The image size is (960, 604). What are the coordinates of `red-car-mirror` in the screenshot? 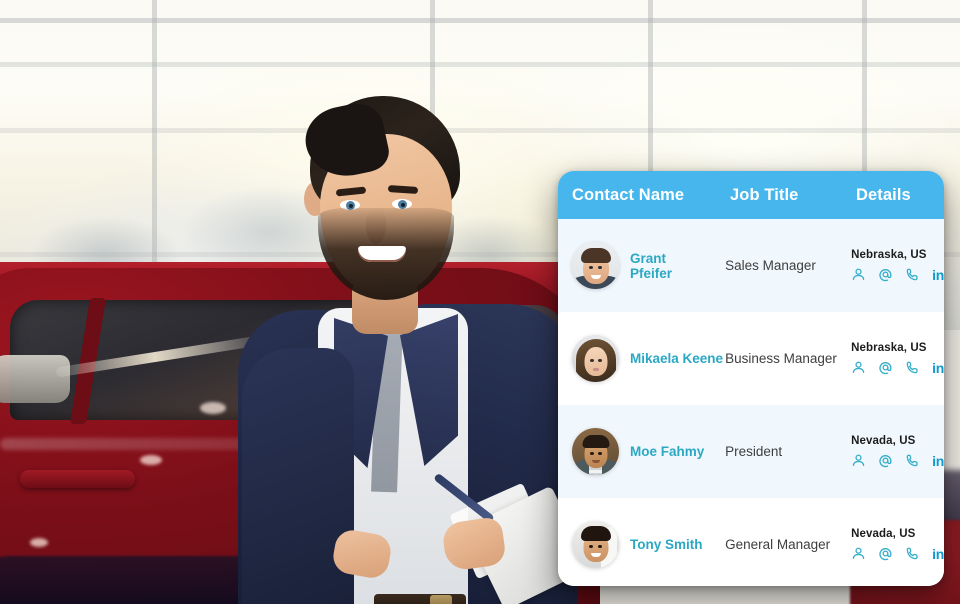 It's located at (35, 379).